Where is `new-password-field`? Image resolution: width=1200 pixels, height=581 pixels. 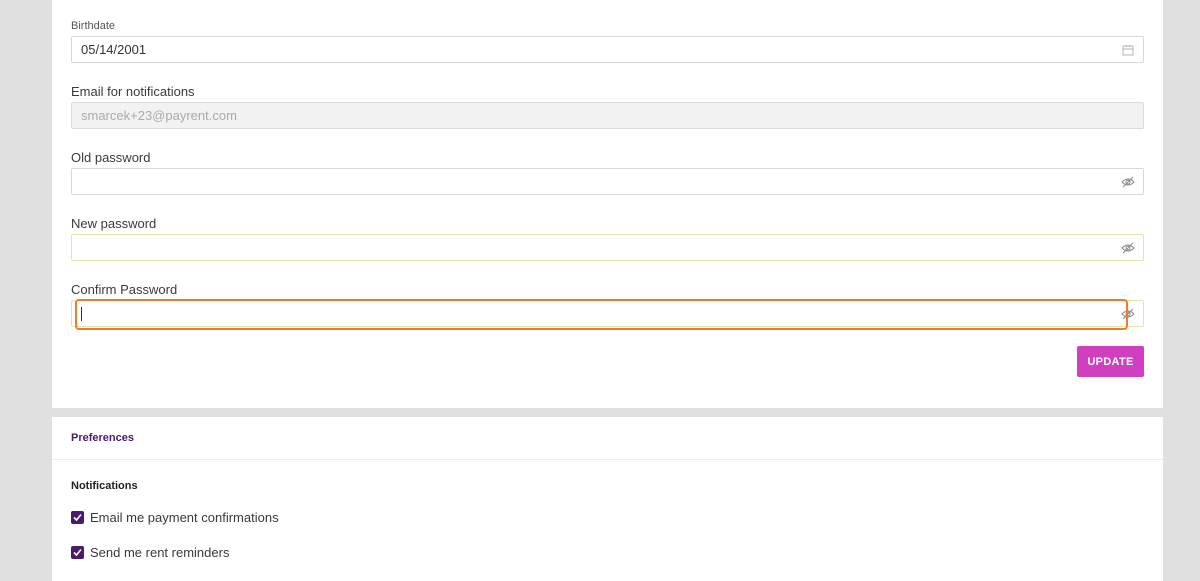 new-password-field is located at coordinates (607, 247).